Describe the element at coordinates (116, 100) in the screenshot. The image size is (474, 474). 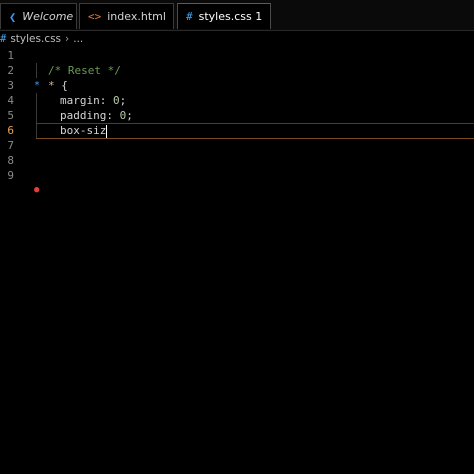
I see `css-value: 0` at that location.